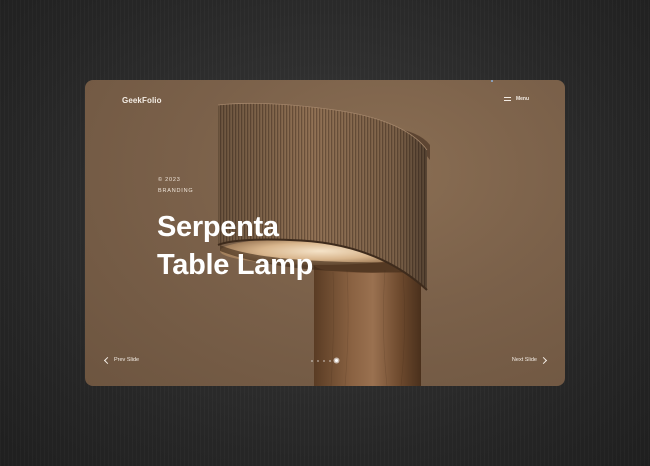 The height and width of the screenshot is (466, 650). Describe the element at coordinates (169, 180) in the screenshot. I see `slide-year: © 2023` at that location.